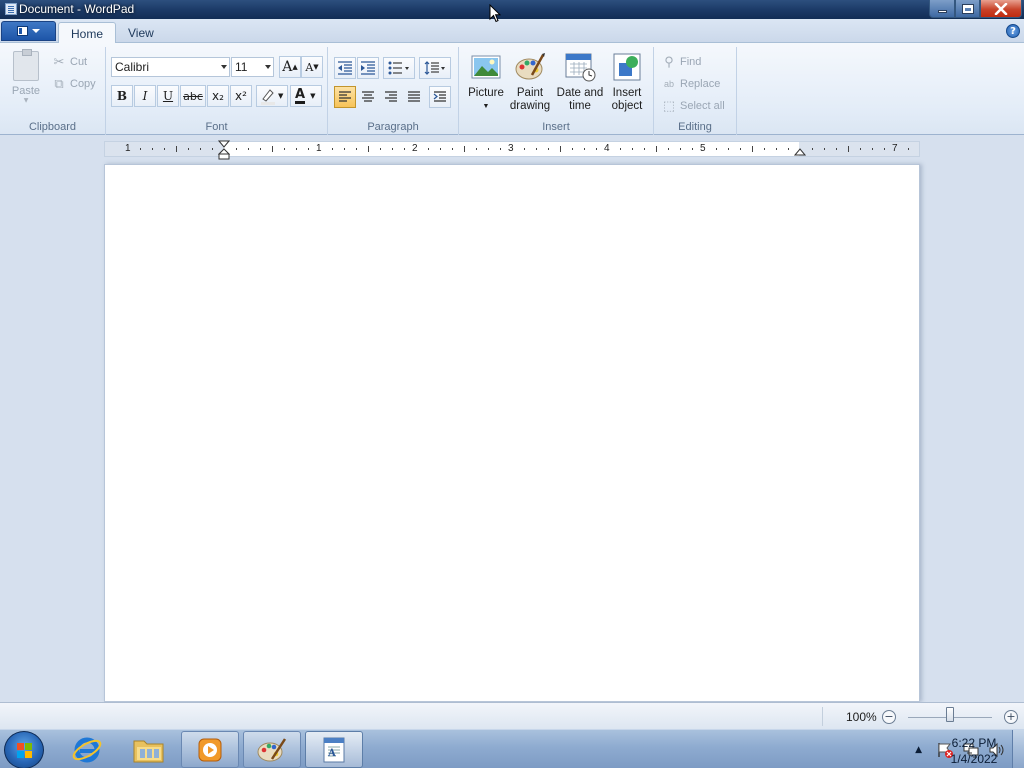  I want to click on shrink-font-icon: A, so click(309, 67).